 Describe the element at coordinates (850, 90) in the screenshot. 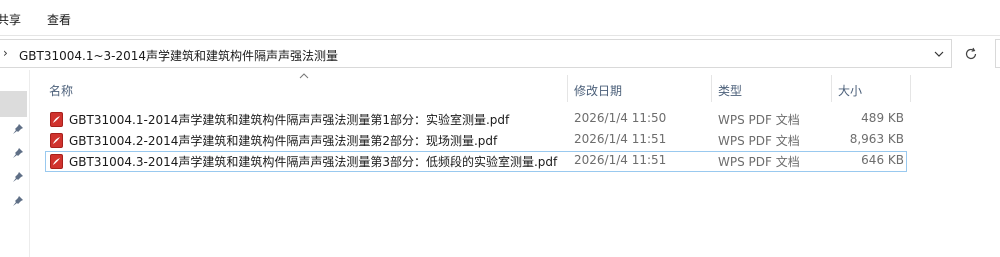

I see `column-header-size: 大小` at that location.